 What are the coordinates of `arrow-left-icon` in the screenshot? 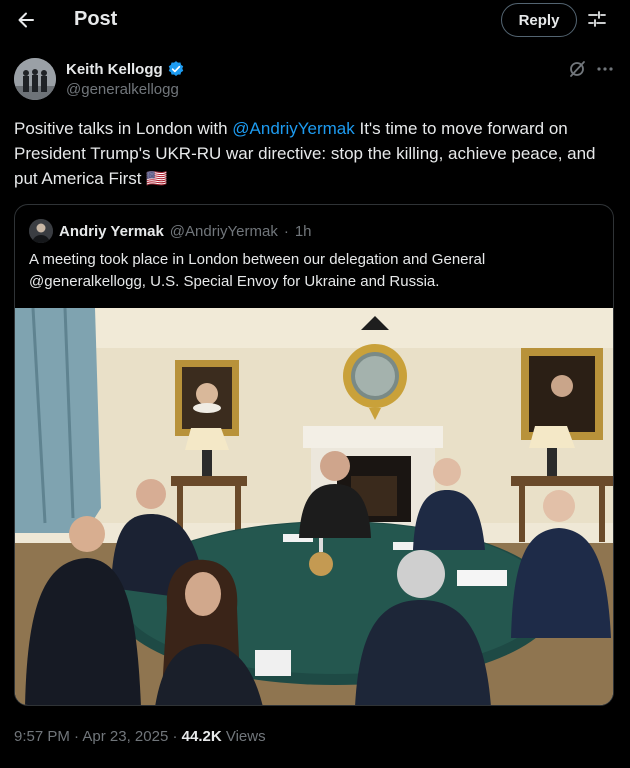 It's located at (26, 20).